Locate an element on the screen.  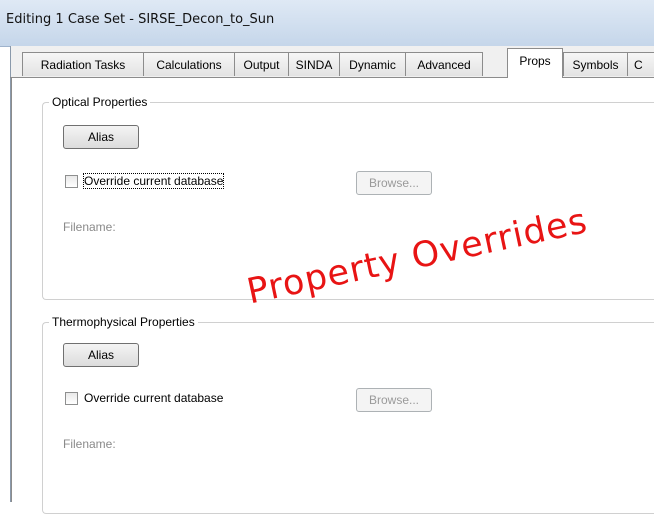
tab-output: Output is located at coordinates (261, 64).